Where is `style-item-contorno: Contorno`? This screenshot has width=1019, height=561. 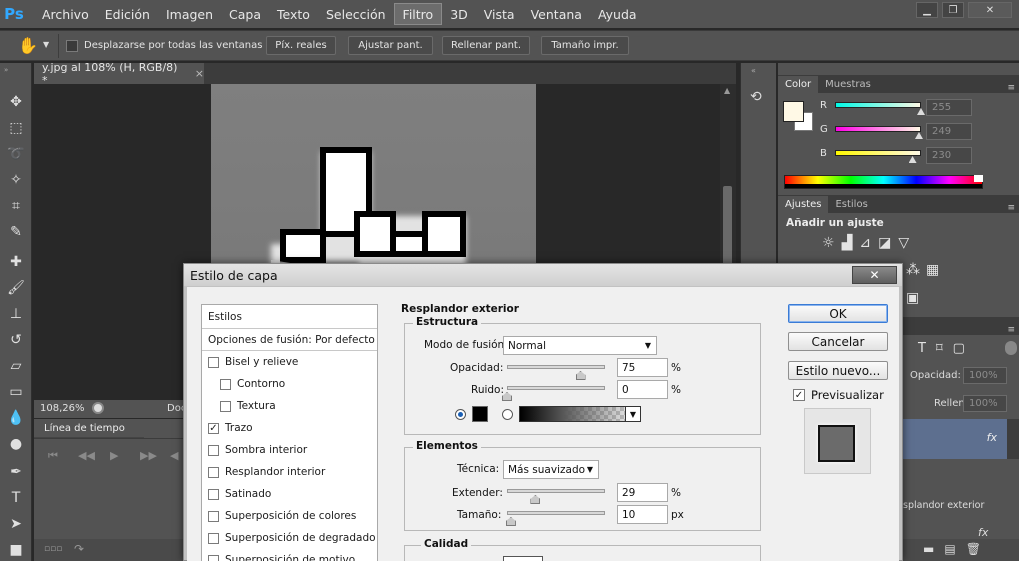
style-item-contorno: Contorno is located at coordinates (289, 384).